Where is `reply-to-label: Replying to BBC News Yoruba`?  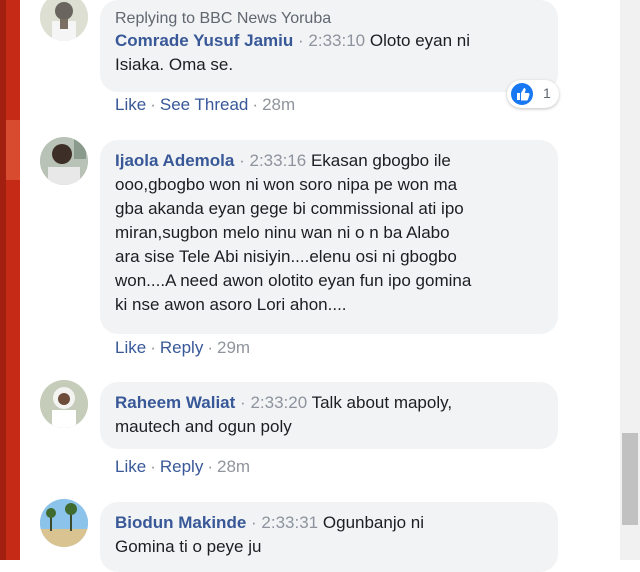 reply-to-label: Replying to BBC News Yoruba is located at coordinates (223, 18).